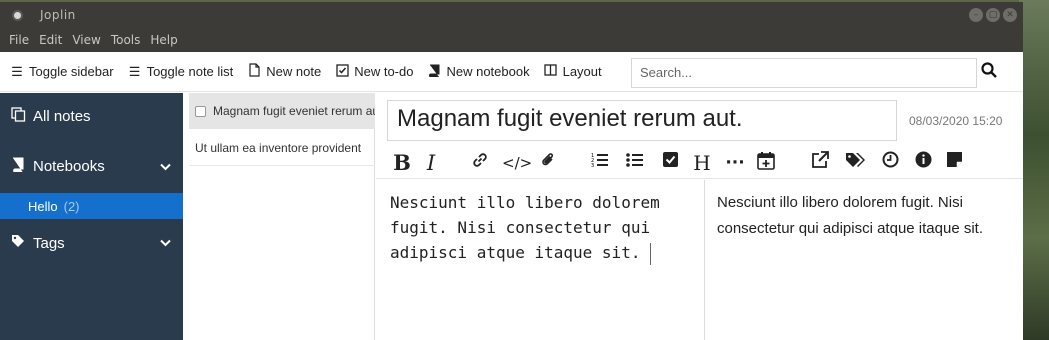 This screenshot has width=1049, height=340. Describe the element at coordinates (480, 163) in the screenshot. I see `link-icon` at that location.